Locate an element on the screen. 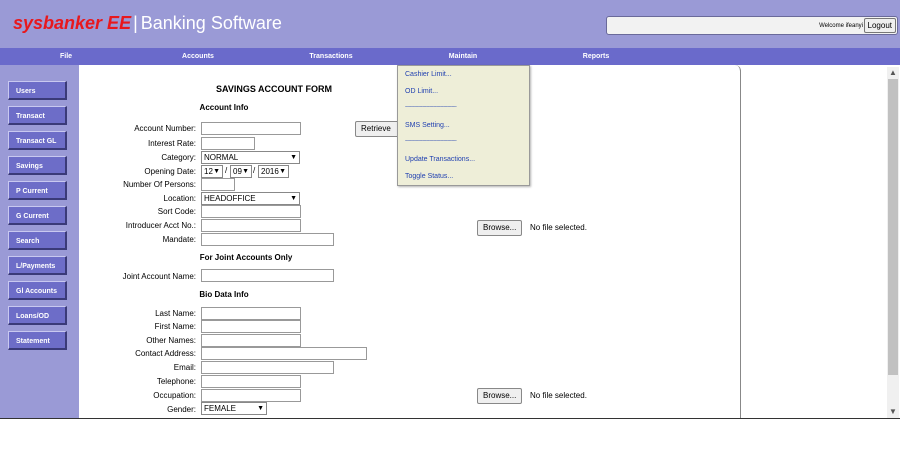  sidebar-item-g-current: G Current is located at coordinates (37, 215).